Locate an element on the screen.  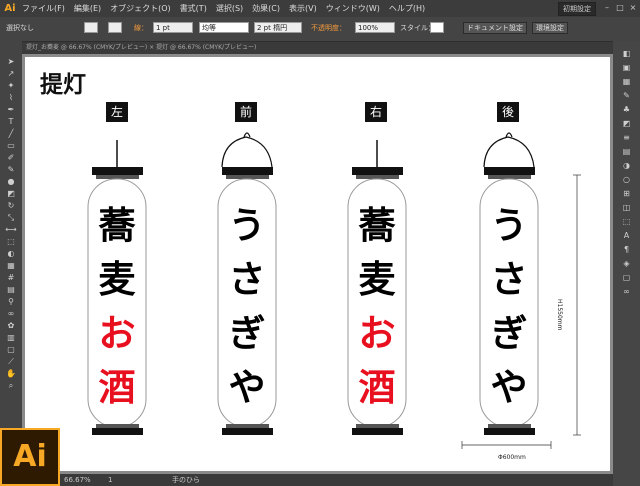
line-tool-icon: ╱ is located at coordinates (11, 133).